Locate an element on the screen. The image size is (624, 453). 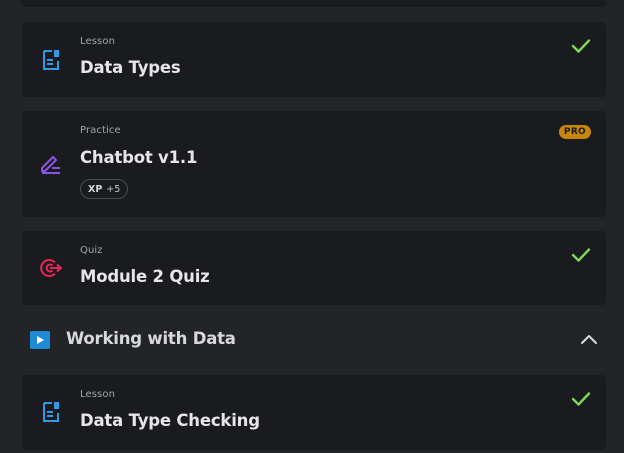
item-title: Data Type Checking is located at coordinates (170, 420).